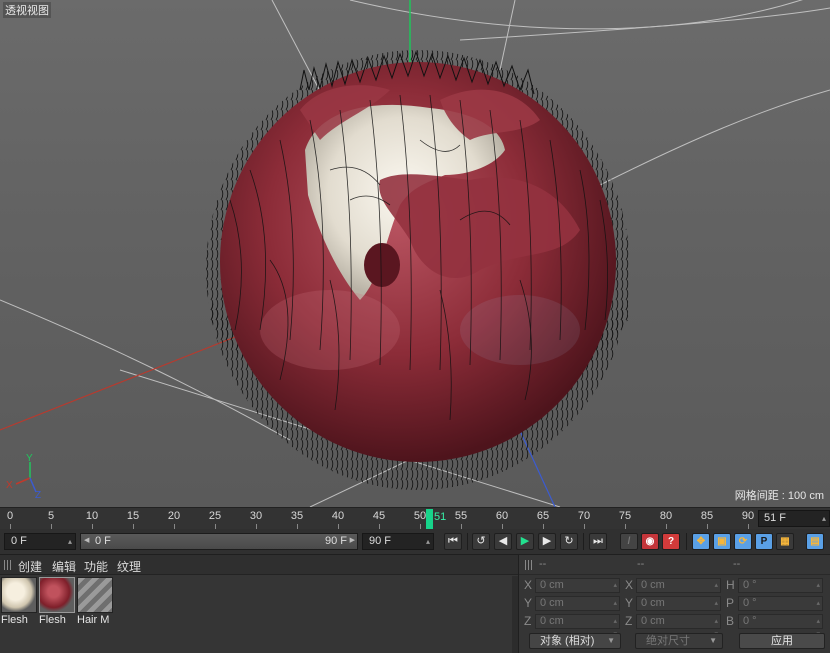 The image size is (830, 653). Describe the element at coordinates (750, 621) in the screenshot. I see `rot-b-value: 0 °` at that location.